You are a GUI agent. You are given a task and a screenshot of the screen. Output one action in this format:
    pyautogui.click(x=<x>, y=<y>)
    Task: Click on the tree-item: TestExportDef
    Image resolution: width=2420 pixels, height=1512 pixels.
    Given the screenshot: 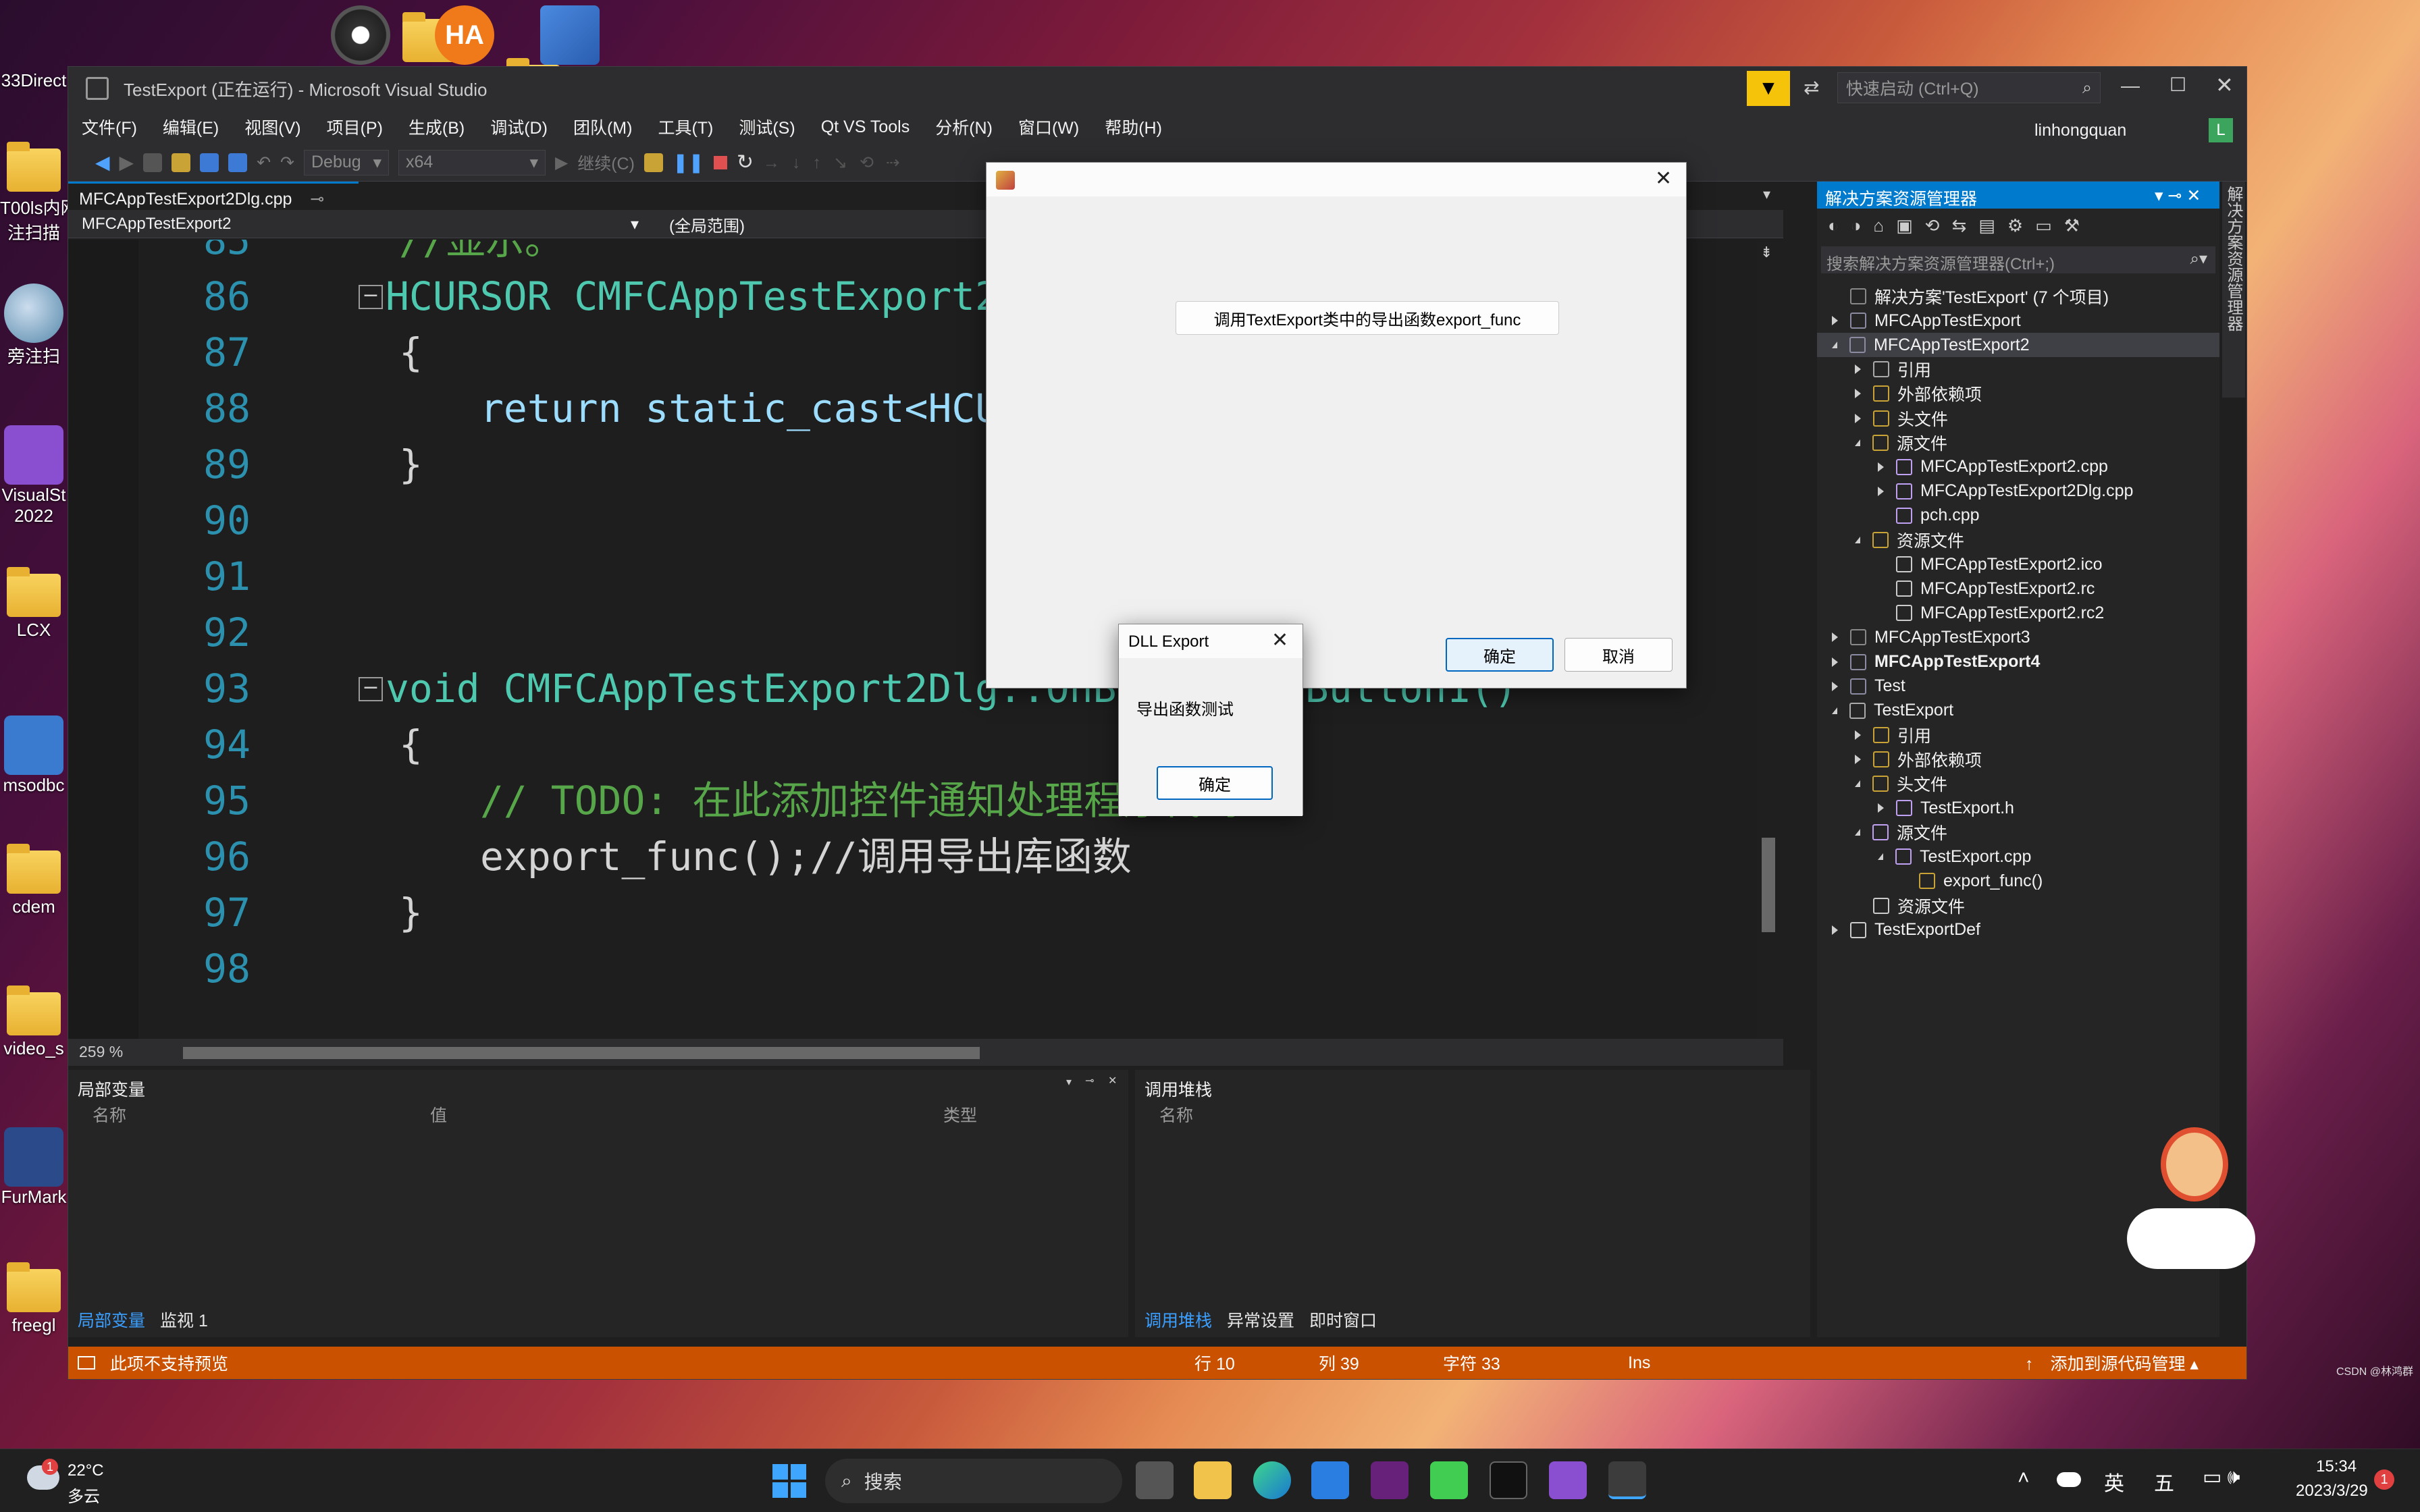 What is the action you would take?
    pyautogui.click(x=1906, y=930)
    